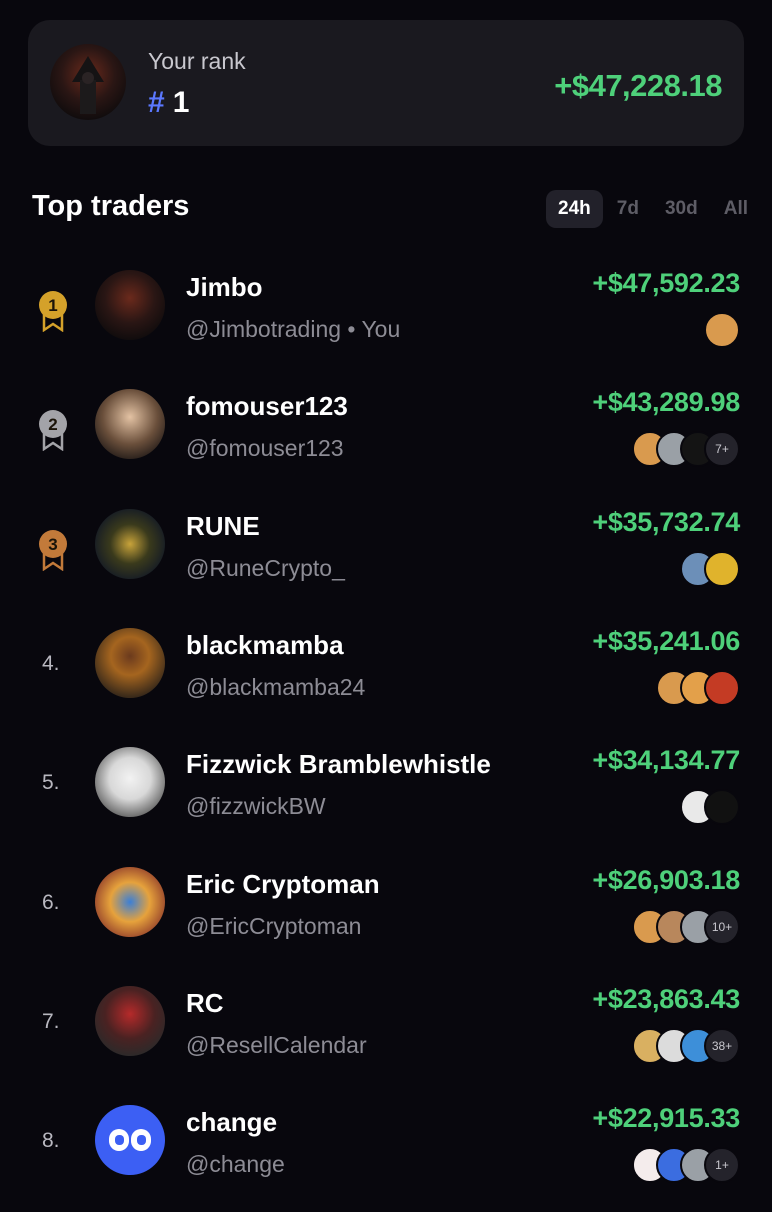 Image resolution: width=772 pixels, height=1212 pixels. I want to click on trader-profit: +$22,915.33, so click(666, 1118).